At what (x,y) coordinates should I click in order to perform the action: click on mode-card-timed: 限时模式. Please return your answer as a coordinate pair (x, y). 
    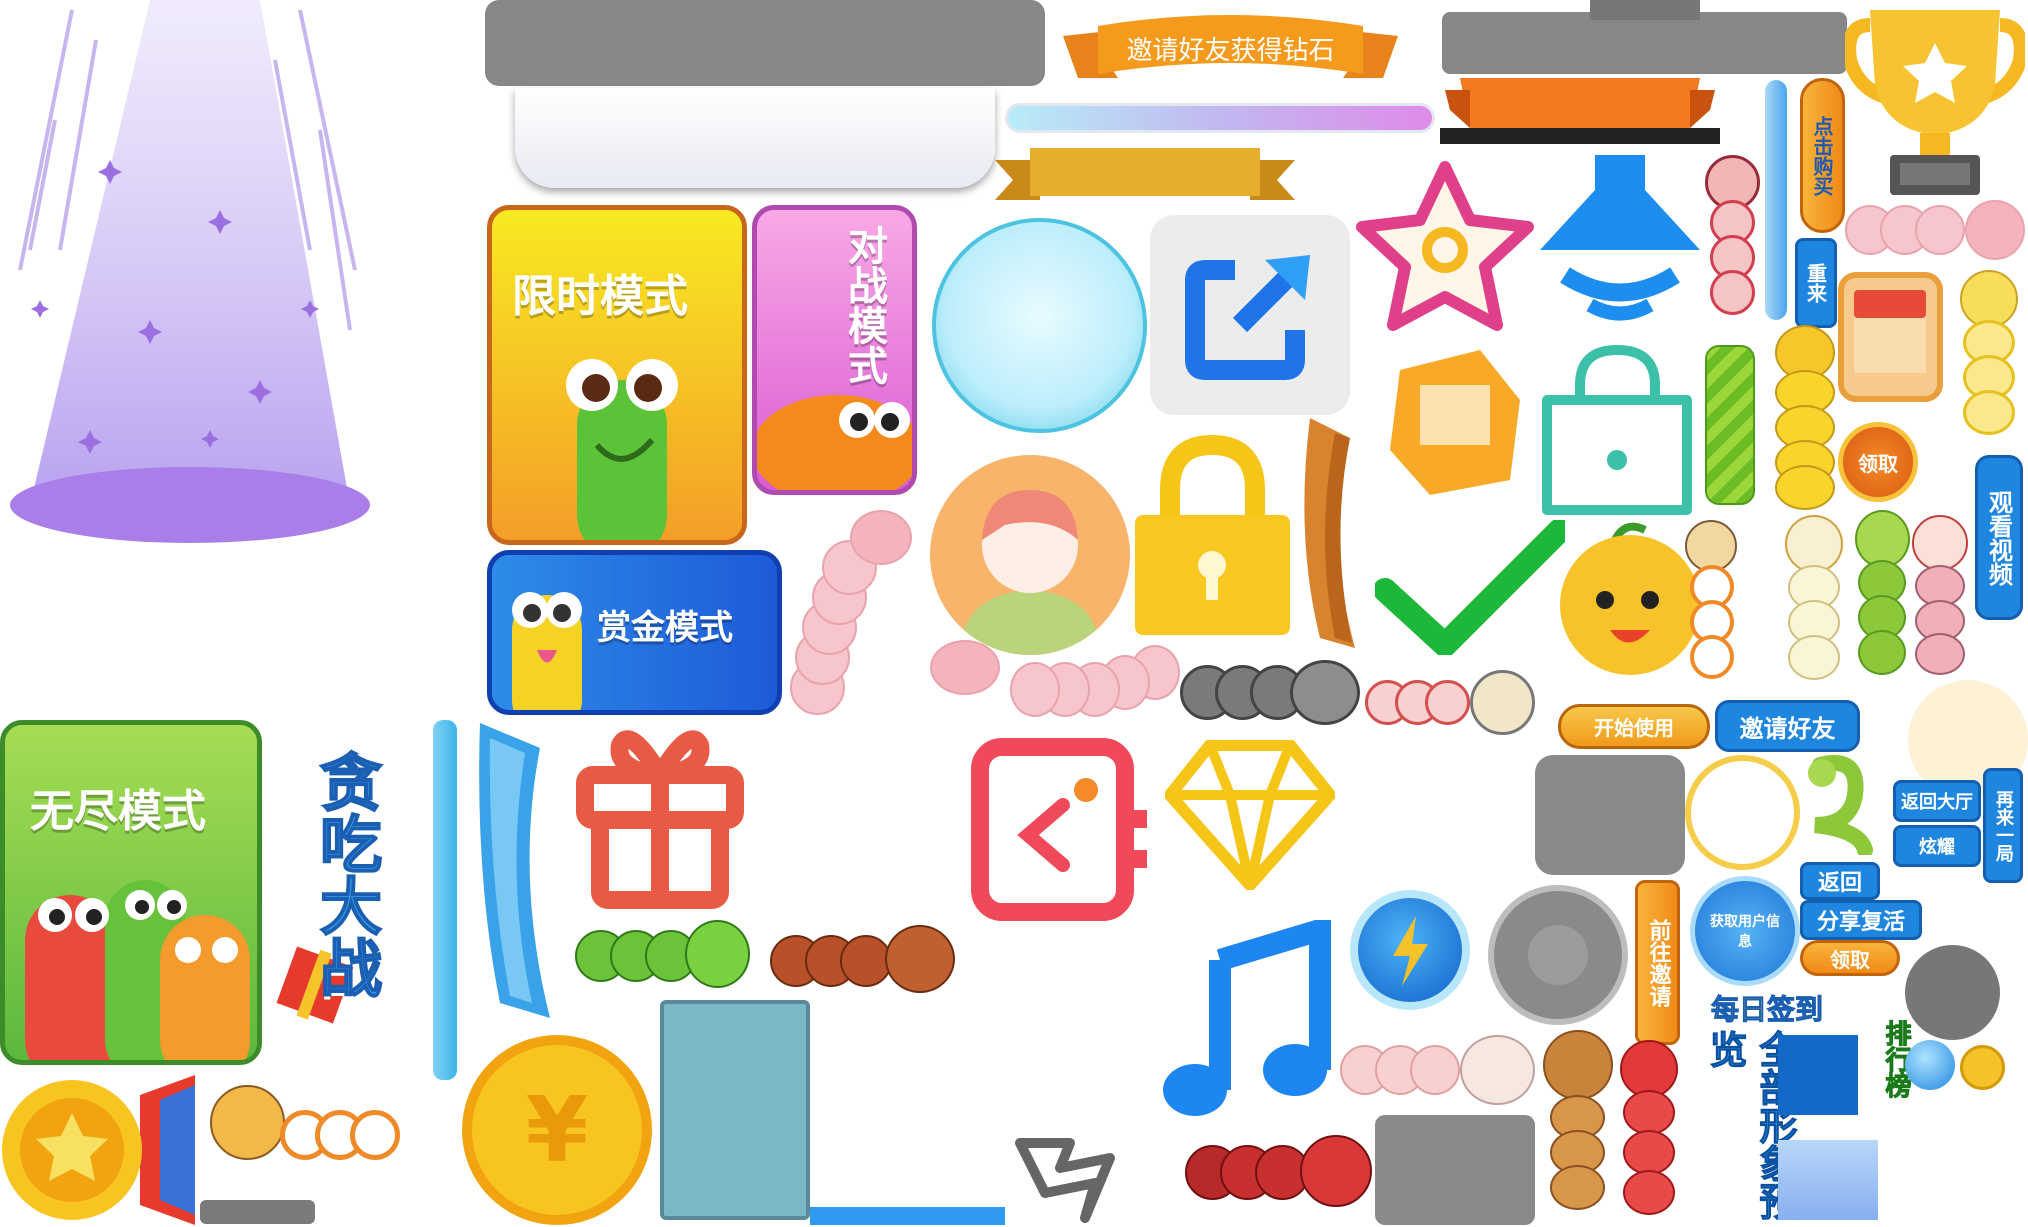
    Looking at the image, I should click on (617, 375).